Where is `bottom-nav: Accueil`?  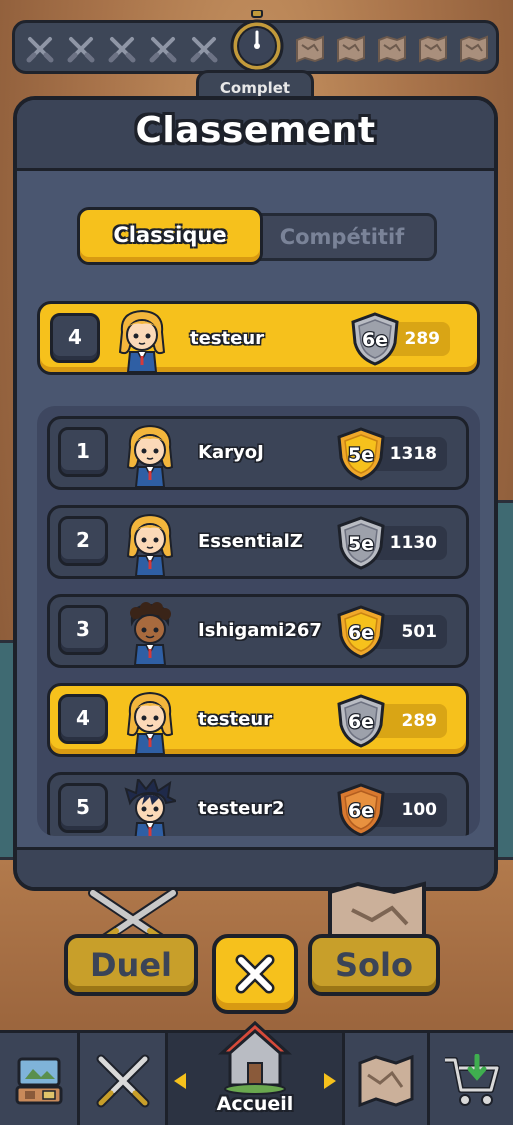 bottom-nav: Accueil is located at coordinates (256, 1072).